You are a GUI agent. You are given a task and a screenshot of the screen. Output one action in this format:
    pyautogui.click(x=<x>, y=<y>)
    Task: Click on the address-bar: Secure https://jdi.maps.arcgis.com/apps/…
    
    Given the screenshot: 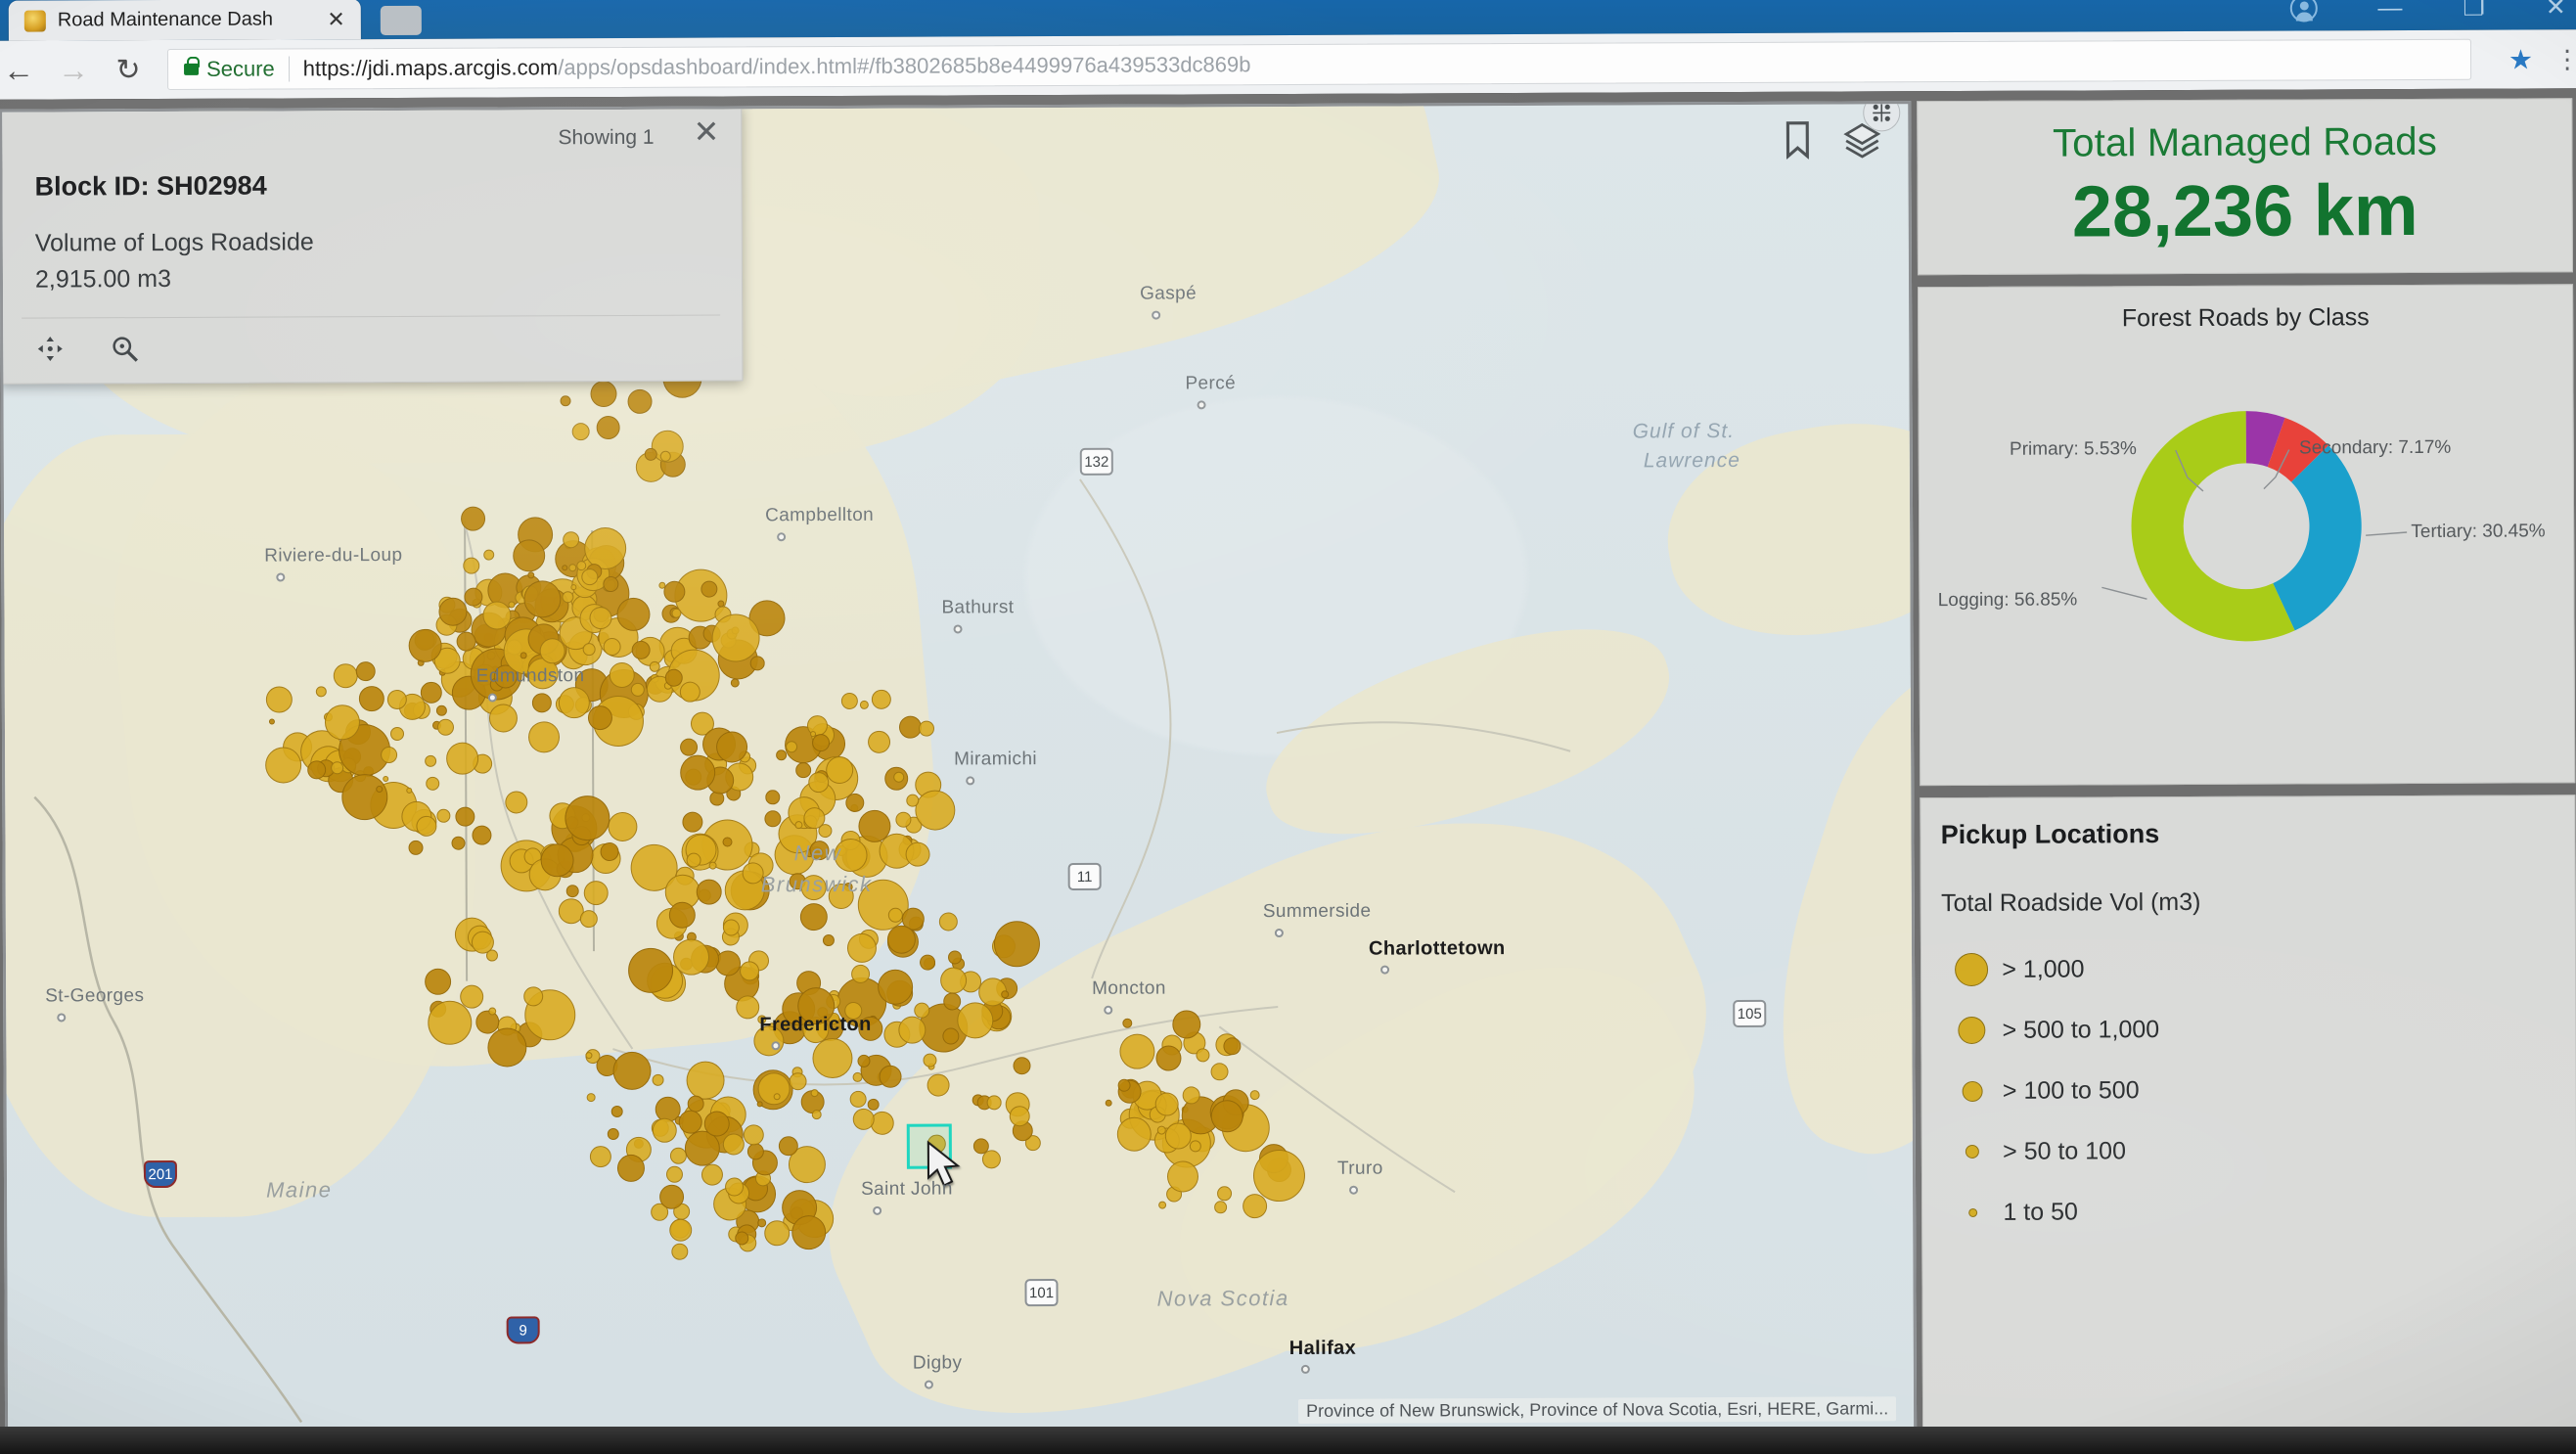 What is the action you would take?
    pyautogui.click(x=1319, y=64)
    